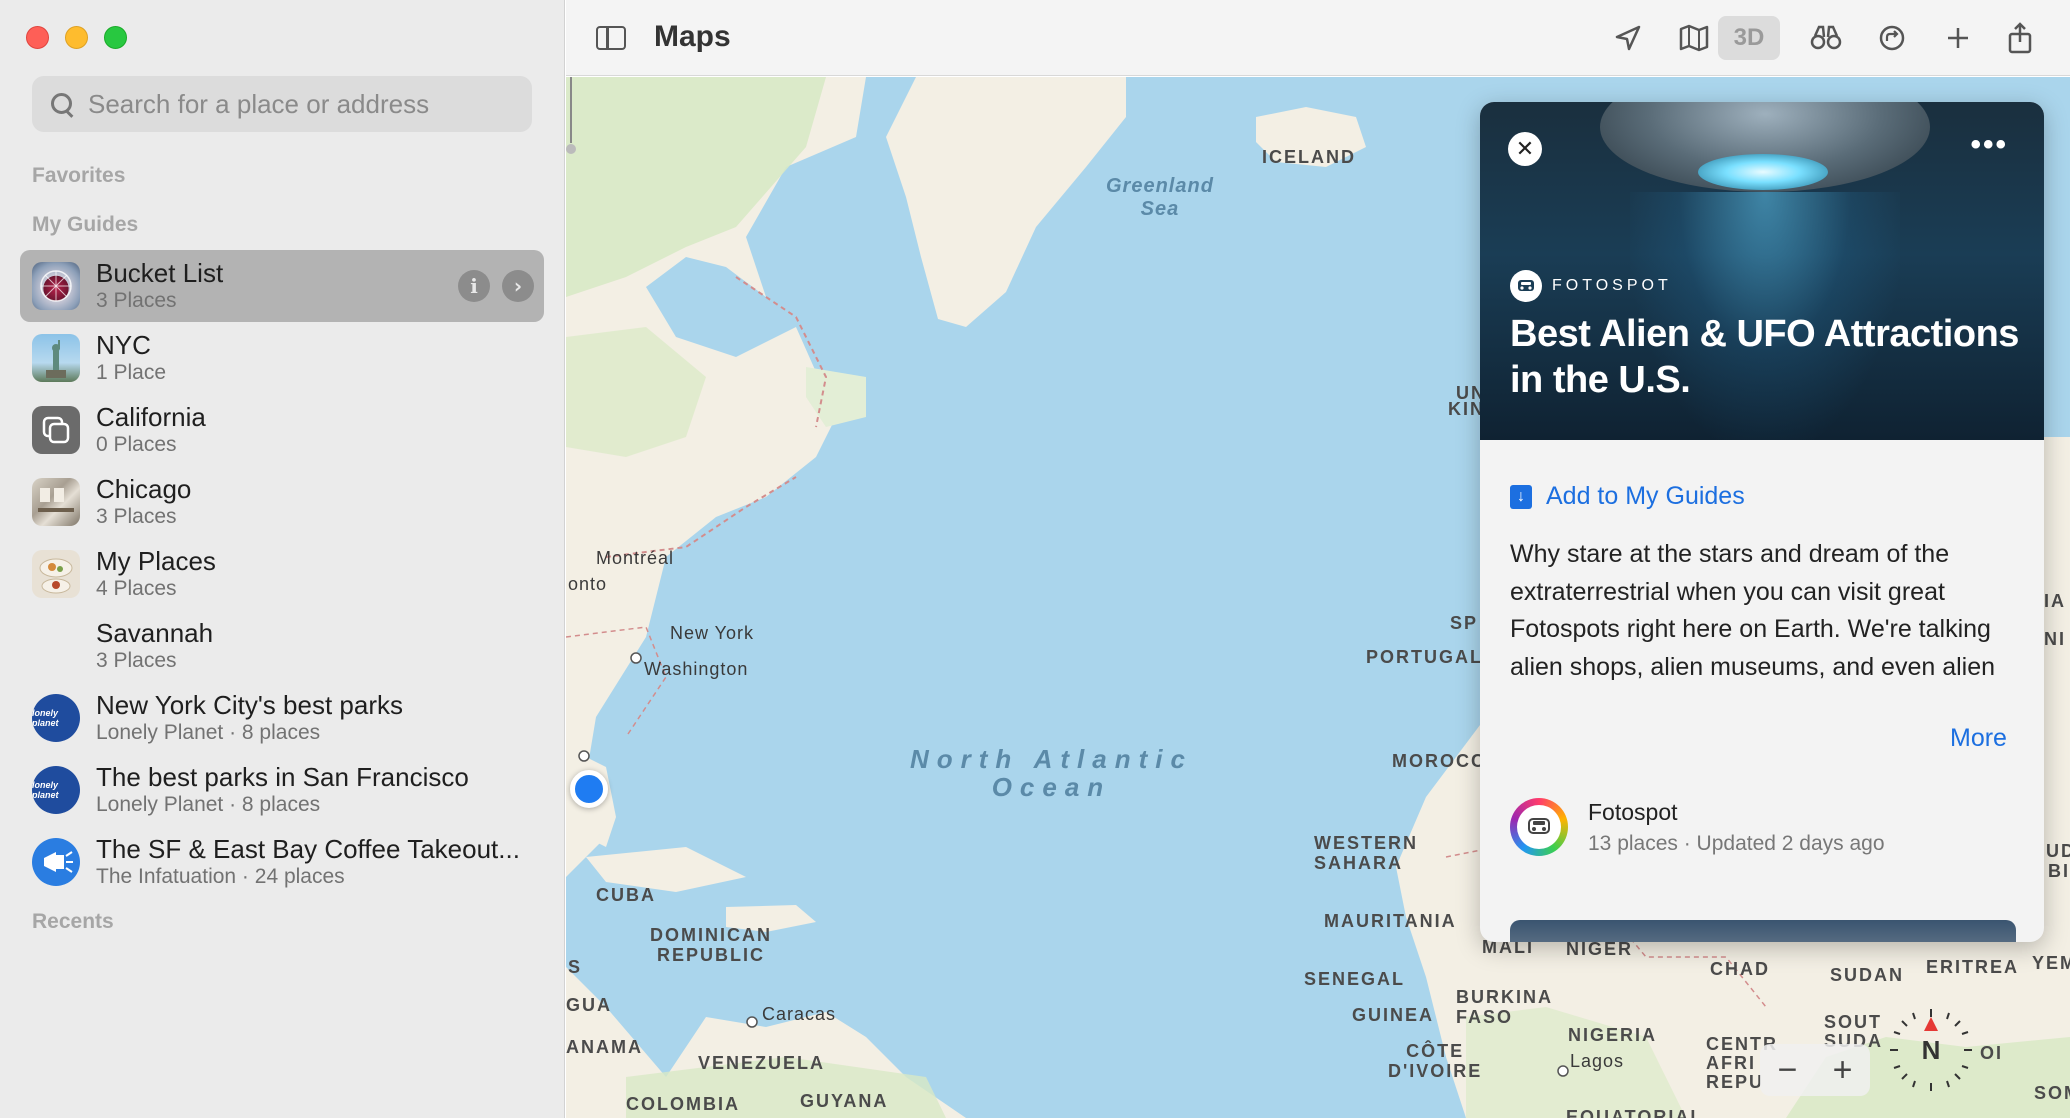 The height and width of the screenshot is (1118, 2070). I want to click on zoom-control: − +, so click(1815, 1070).